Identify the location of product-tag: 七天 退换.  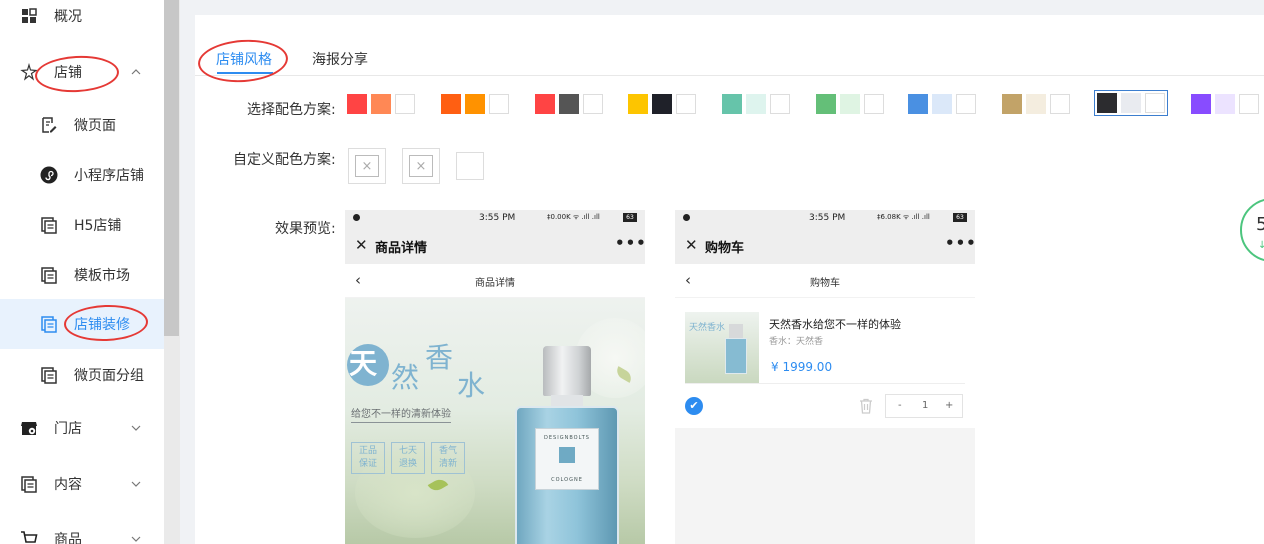
(408, 458).